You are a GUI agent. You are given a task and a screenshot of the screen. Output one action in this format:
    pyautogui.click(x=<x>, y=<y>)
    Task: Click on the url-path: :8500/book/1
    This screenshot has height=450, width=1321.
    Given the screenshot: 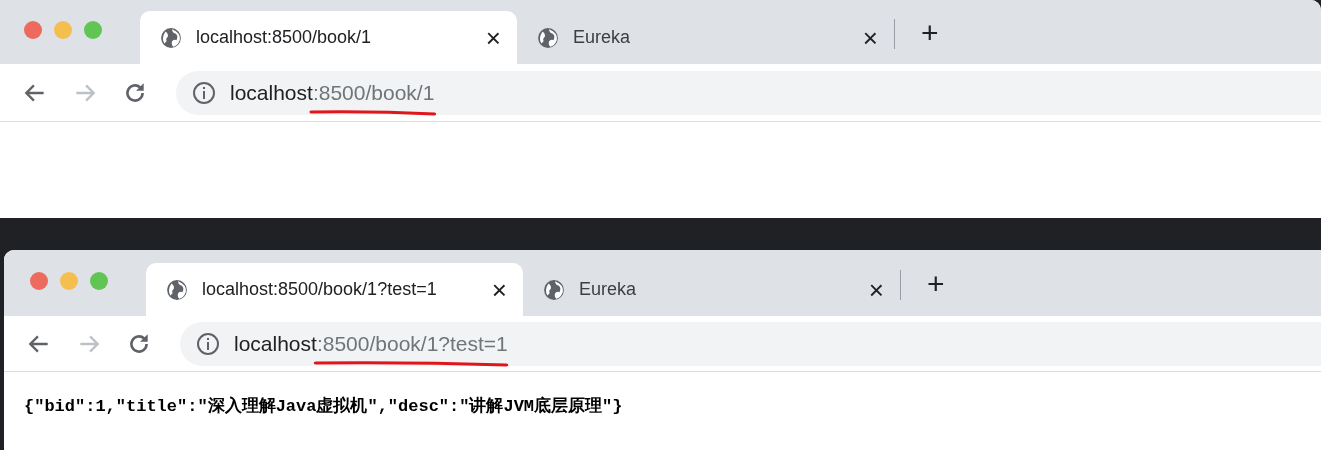 What is the action you would take?
    pyautogui.click(x=373, y=92)
    